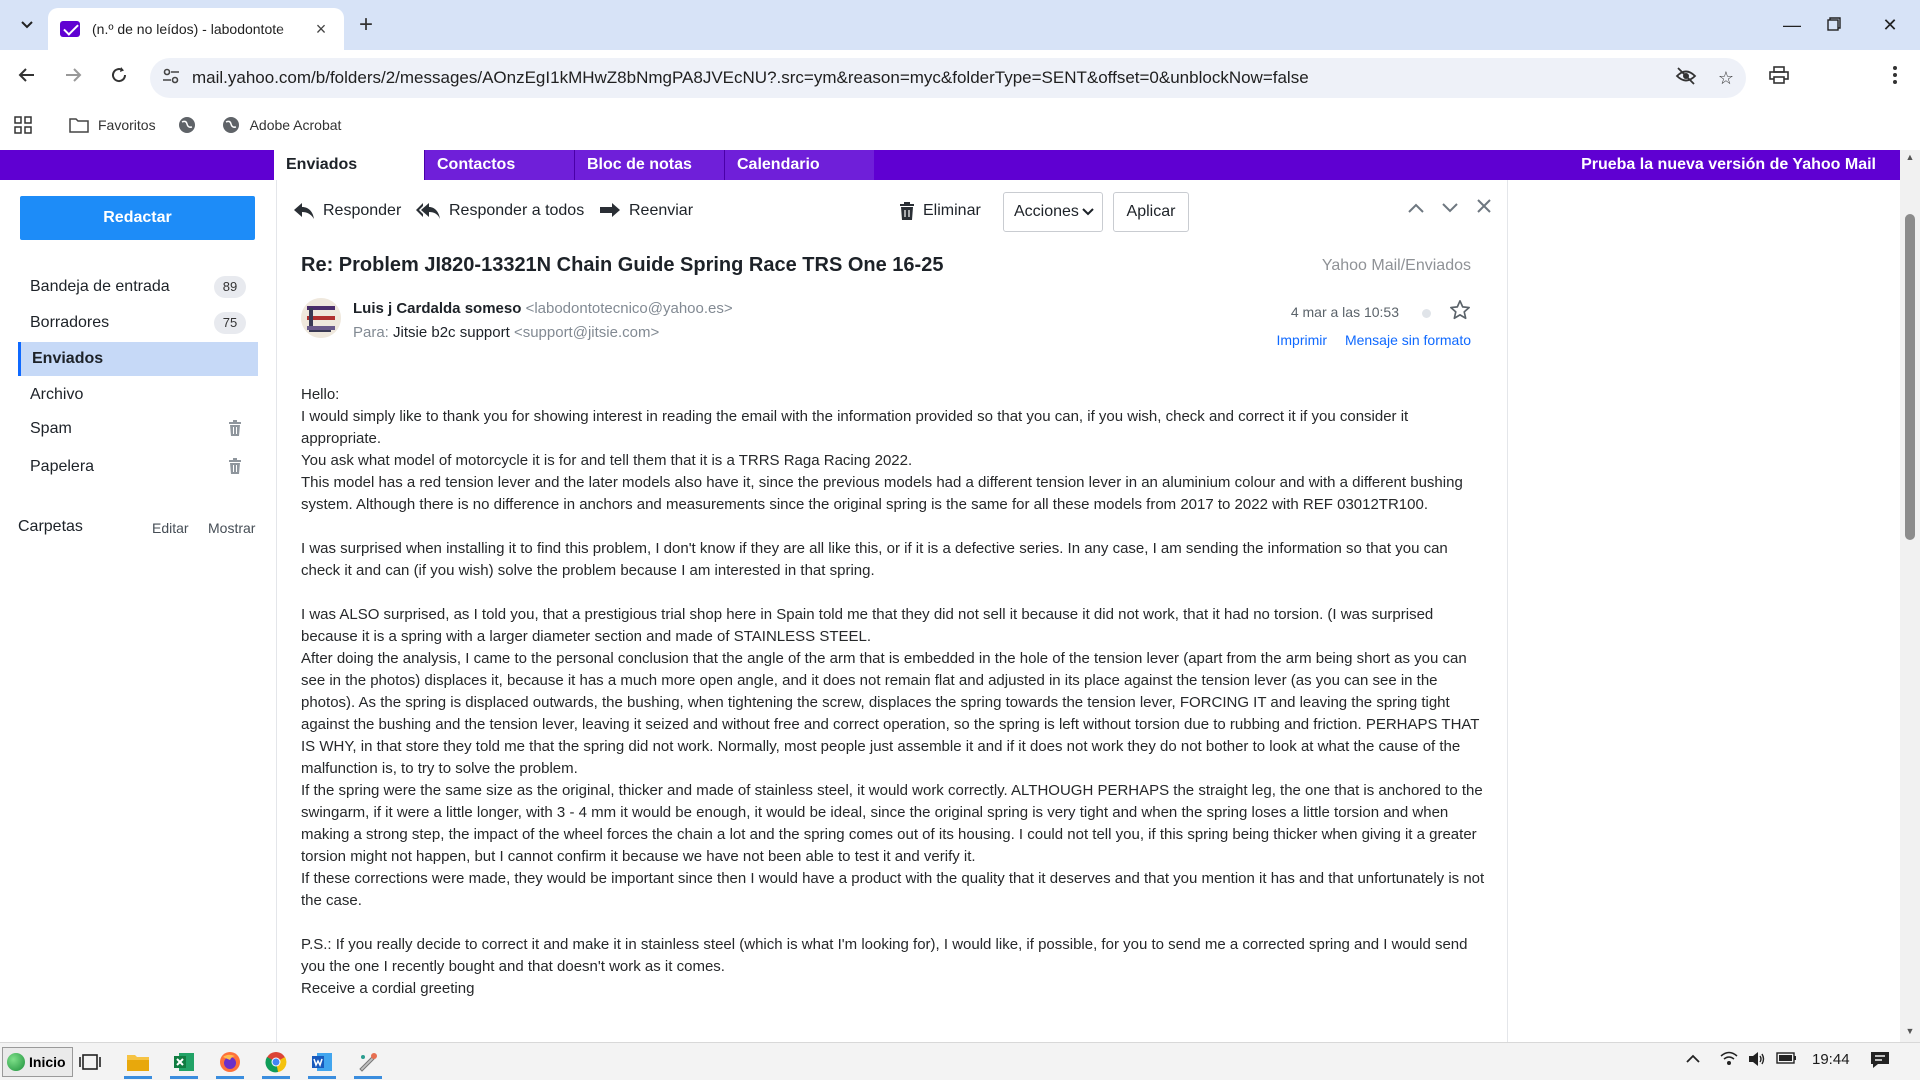 The image size is (1920, 1080). What do you see at coordinates (940, 211) in the screenshot?
I see `delete-button: Eliminar` at bounding box center [940, 211].